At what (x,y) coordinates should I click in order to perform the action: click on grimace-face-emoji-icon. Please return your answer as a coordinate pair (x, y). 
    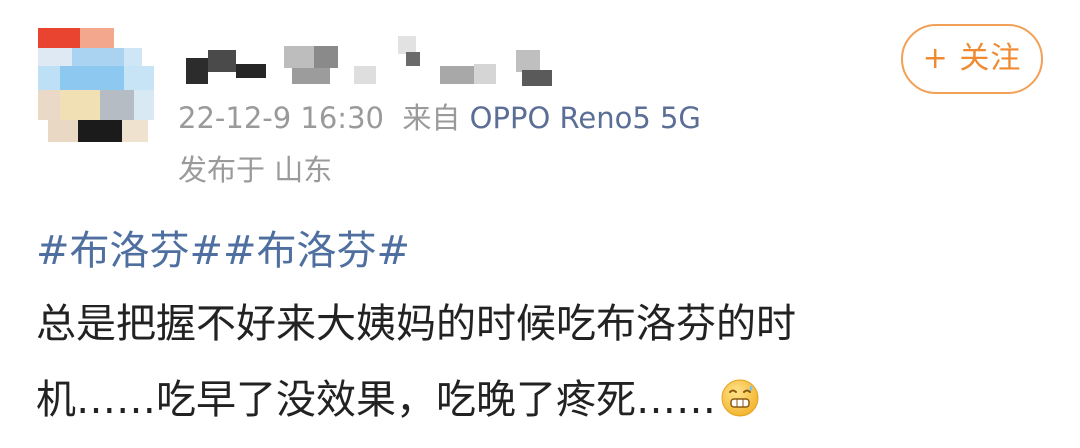
    Looking at the image, I should click on (740, 392).